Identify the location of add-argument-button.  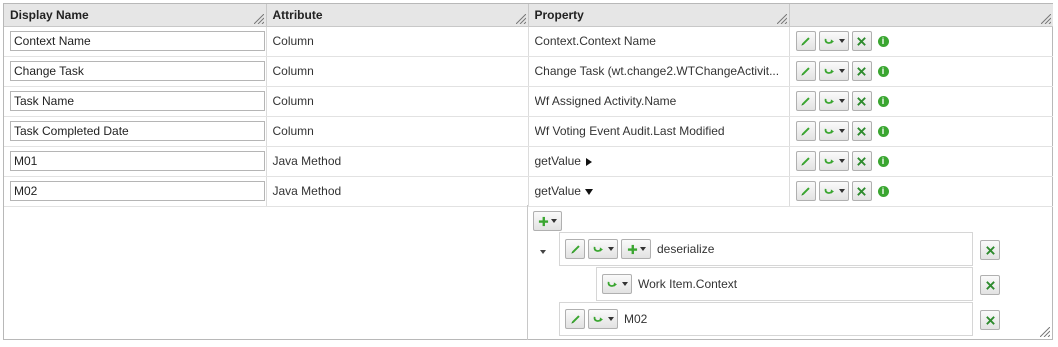
(636, 249).